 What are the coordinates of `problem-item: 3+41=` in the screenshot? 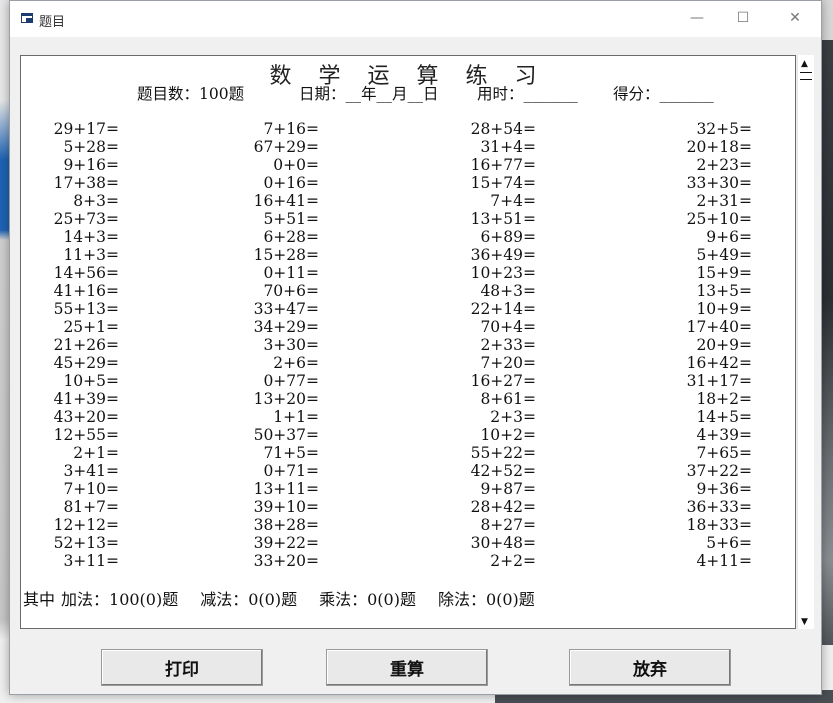 It's located at (91, 471).